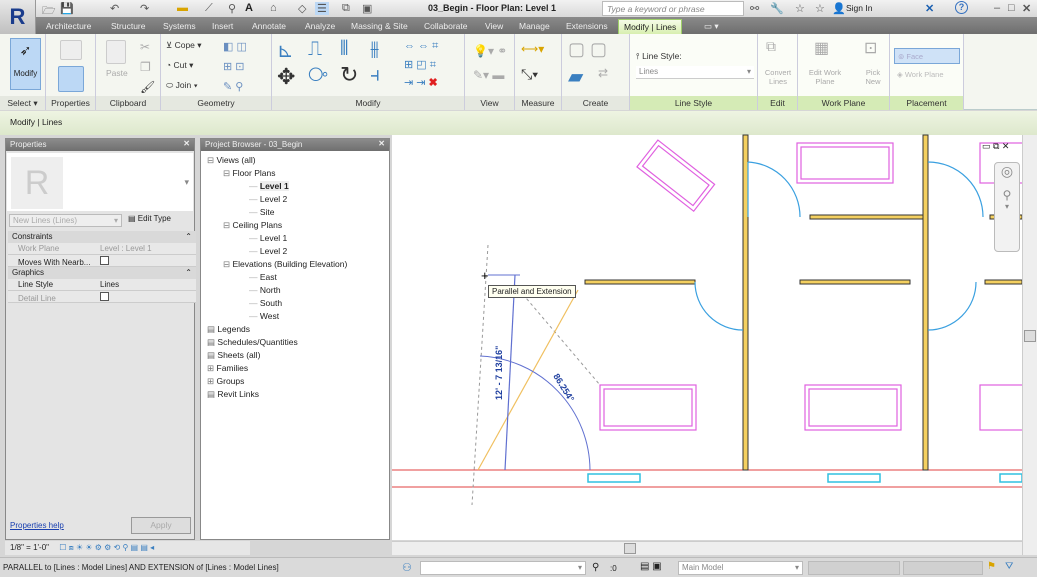 The width and height of the screenshot is (1037, 577). What do you see at coordinates (503, 568) in the screenshot?
I see `active-workset-field: ▾` at bounding box center [503, 568].